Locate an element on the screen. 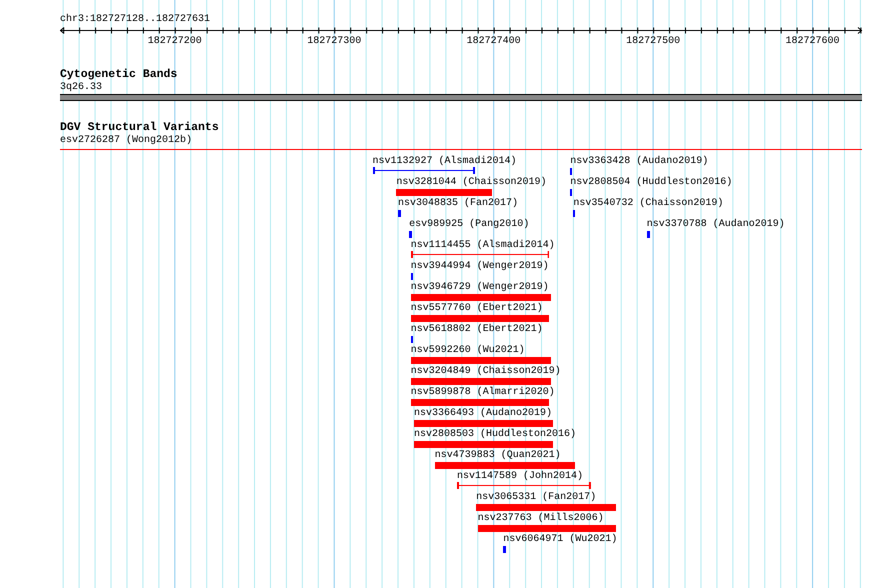 The width and height of the screenshot is (890, 588). chromosome-band is located at coordinates (461, 97).